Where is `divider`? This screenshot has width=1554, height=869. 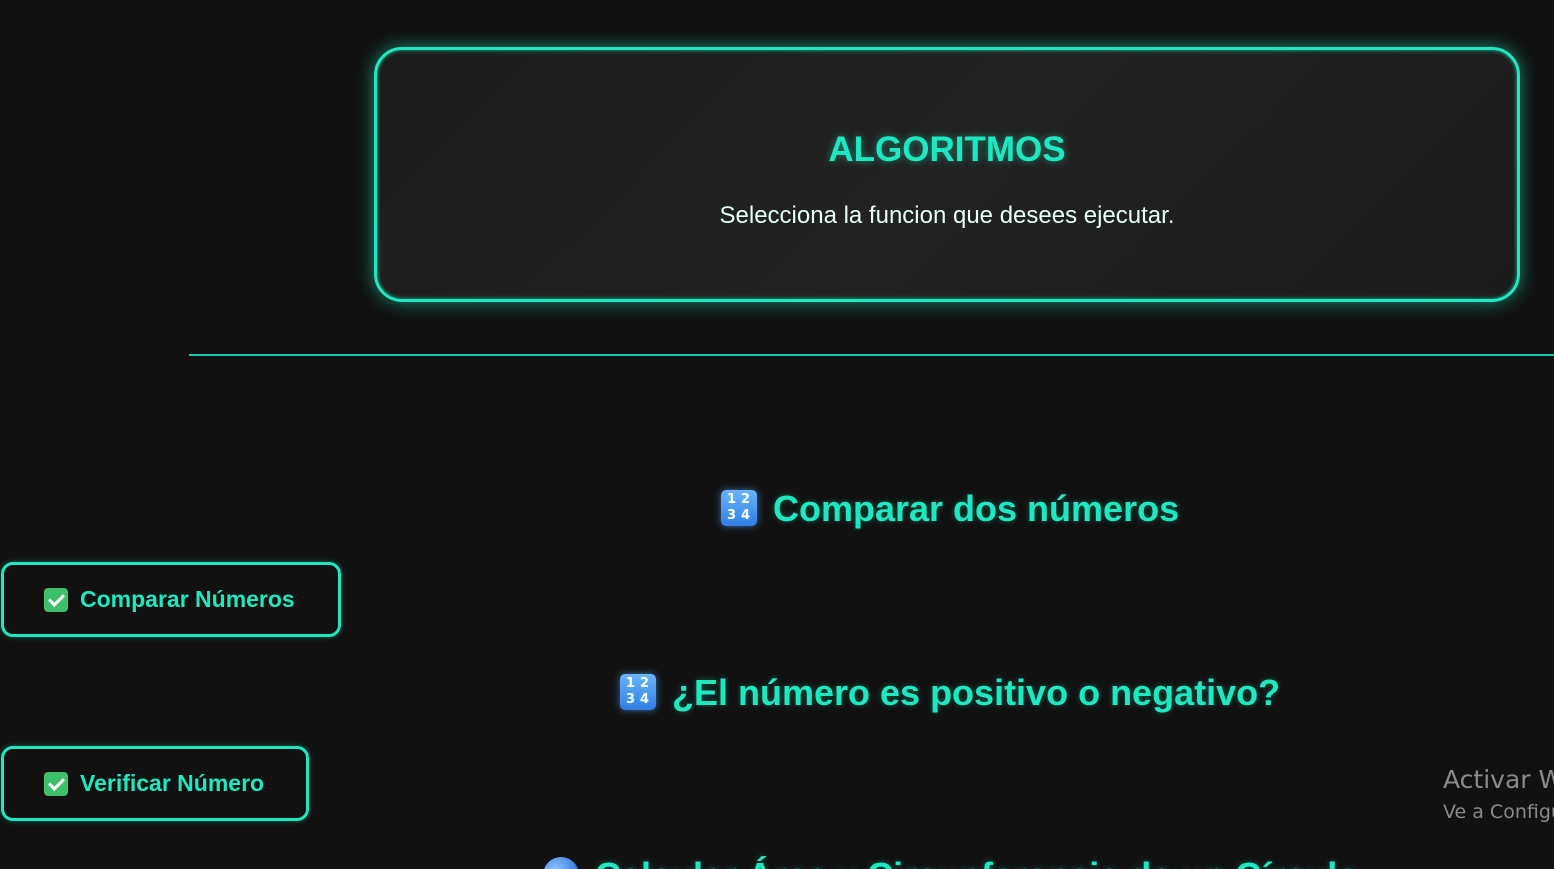
divider is located at coordinates (871, 355).